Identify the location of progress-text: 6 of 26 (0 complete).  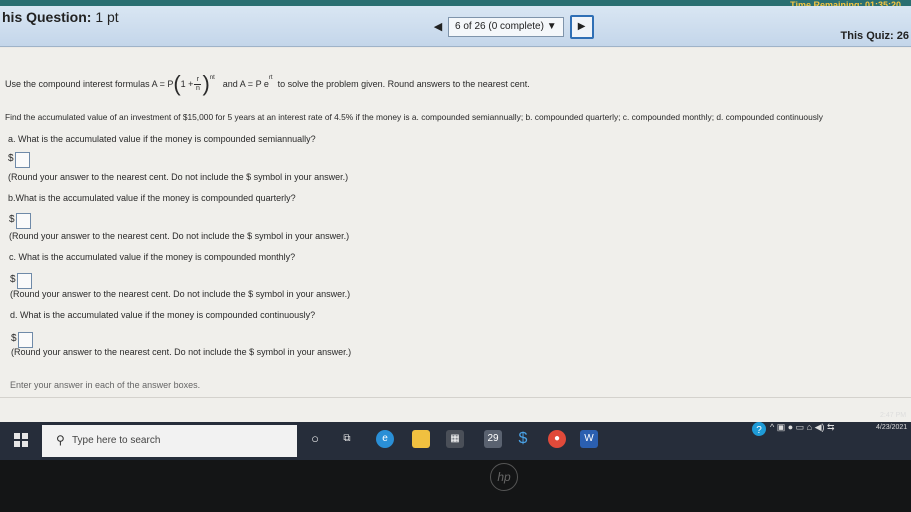
(499, 26).